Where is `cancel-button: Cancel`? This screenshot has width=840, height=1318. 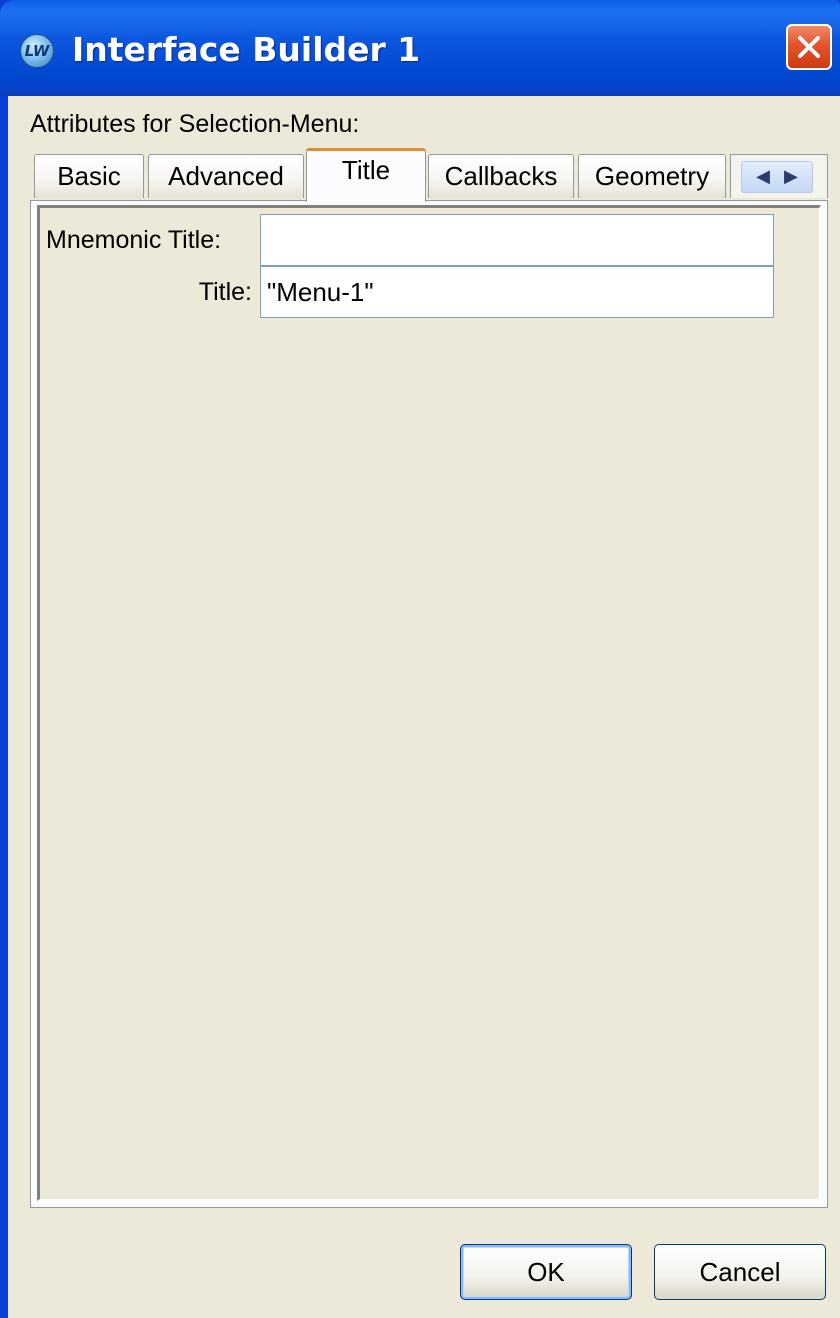
cancel-button: Cancel is located at coordinates (740, 1272).